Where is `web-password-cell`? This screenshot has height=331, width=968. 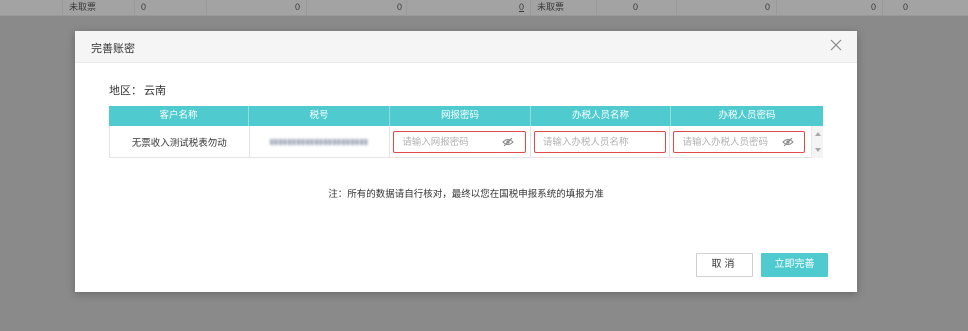
web-password-cell is located at coordinates (460, 141).